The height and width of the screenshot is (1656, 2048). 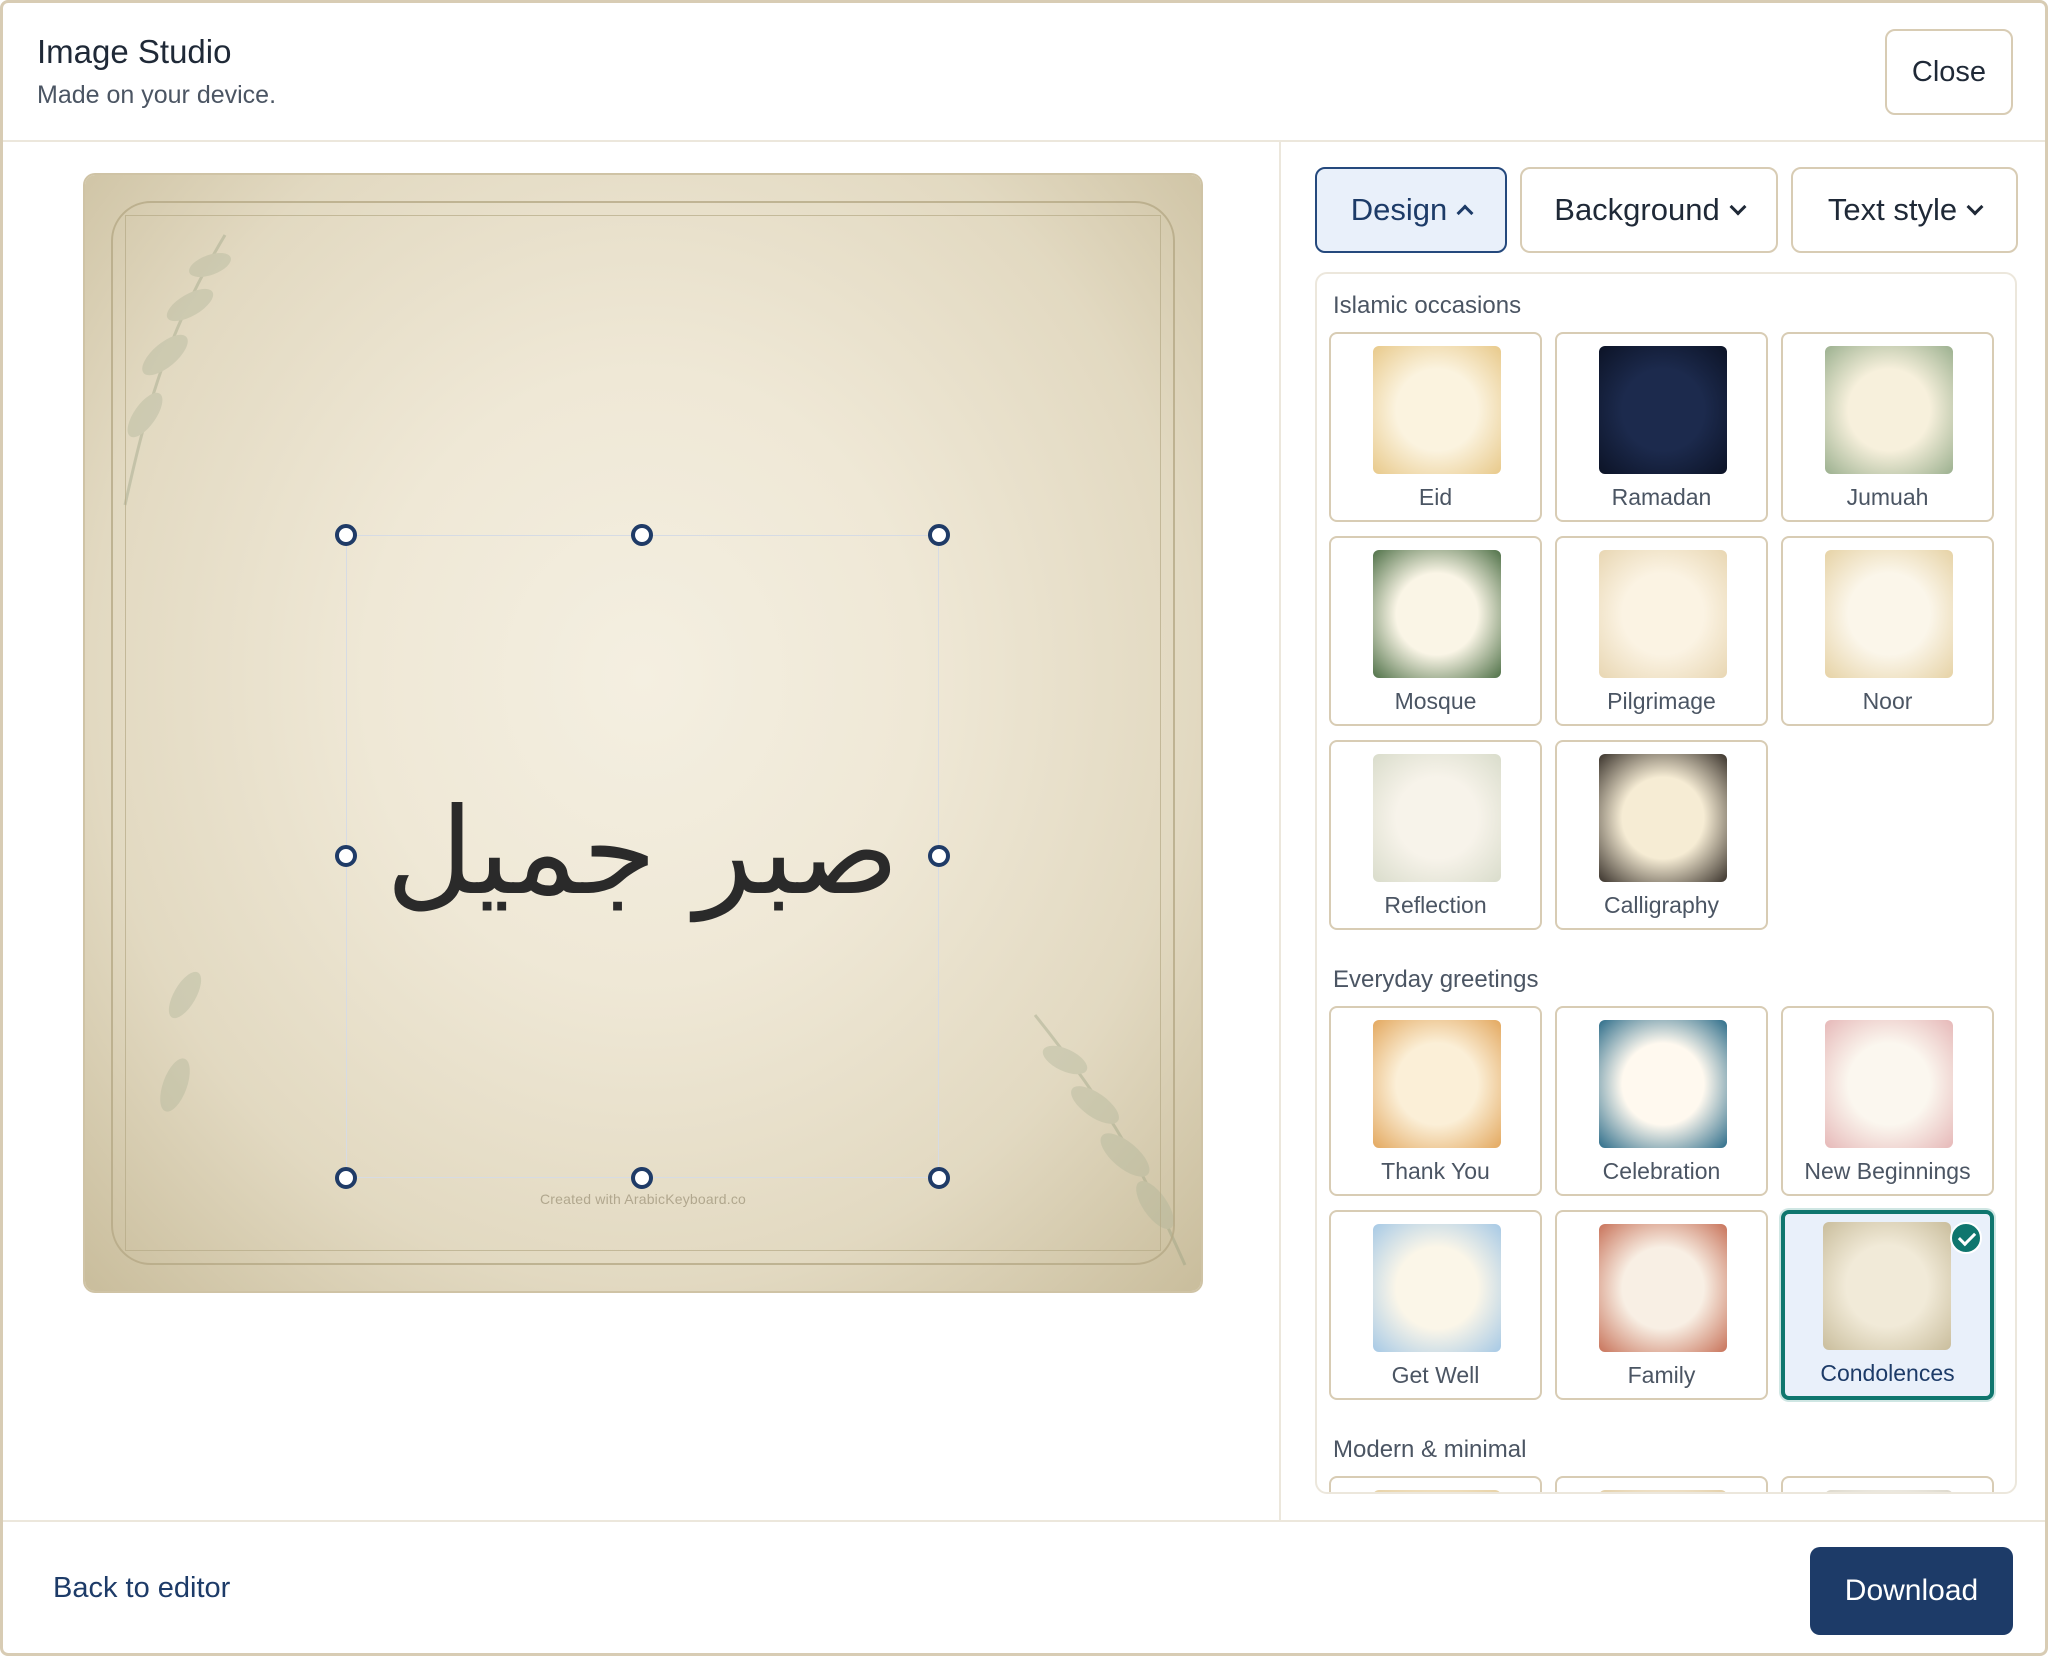 What do you see at coordinates (1911, 1591) in the screenshot?
I see `download-button: Download` at bounding box center [1911, 1591].